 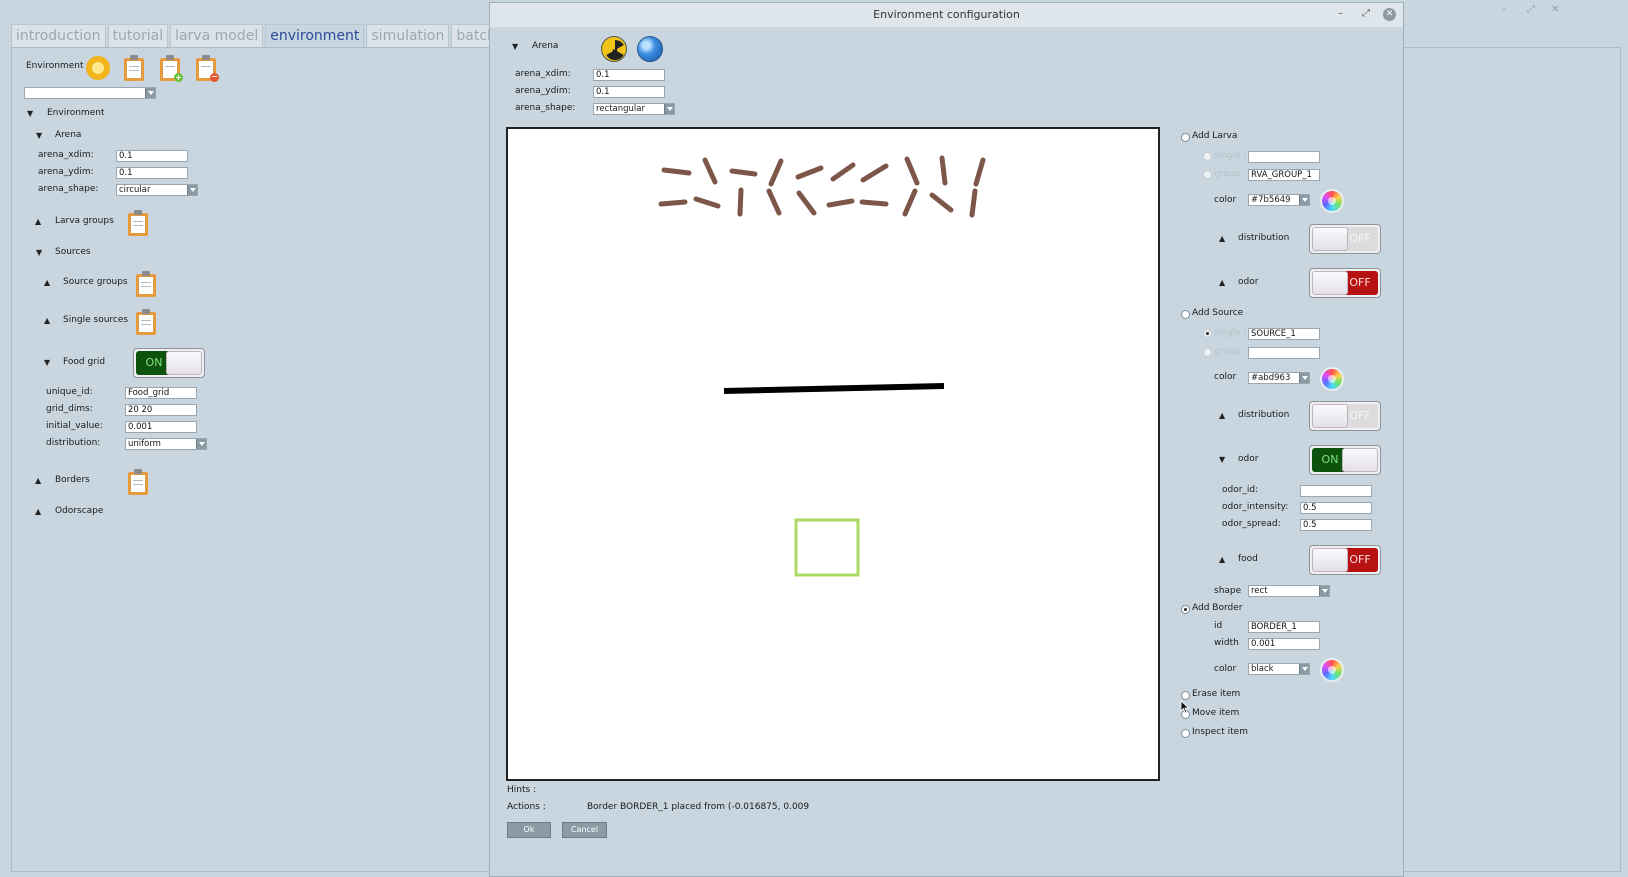 I want to click on border-color-select: black, so click(x=1279, y=669).